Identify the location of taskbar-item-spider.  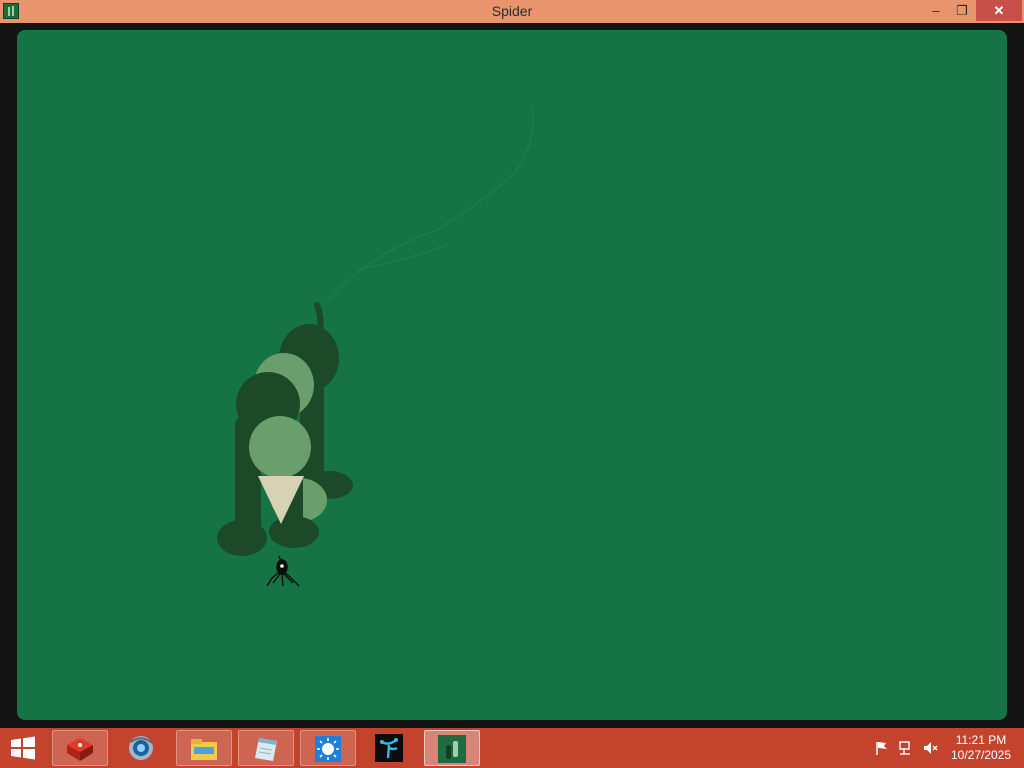
(452, 748).